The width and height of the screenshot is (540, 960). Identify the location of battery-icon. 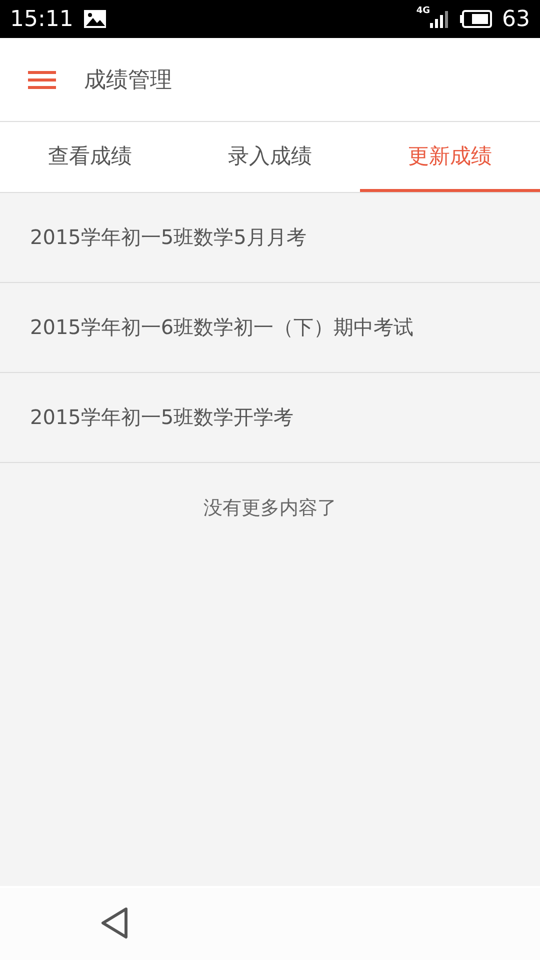
(476, 19).